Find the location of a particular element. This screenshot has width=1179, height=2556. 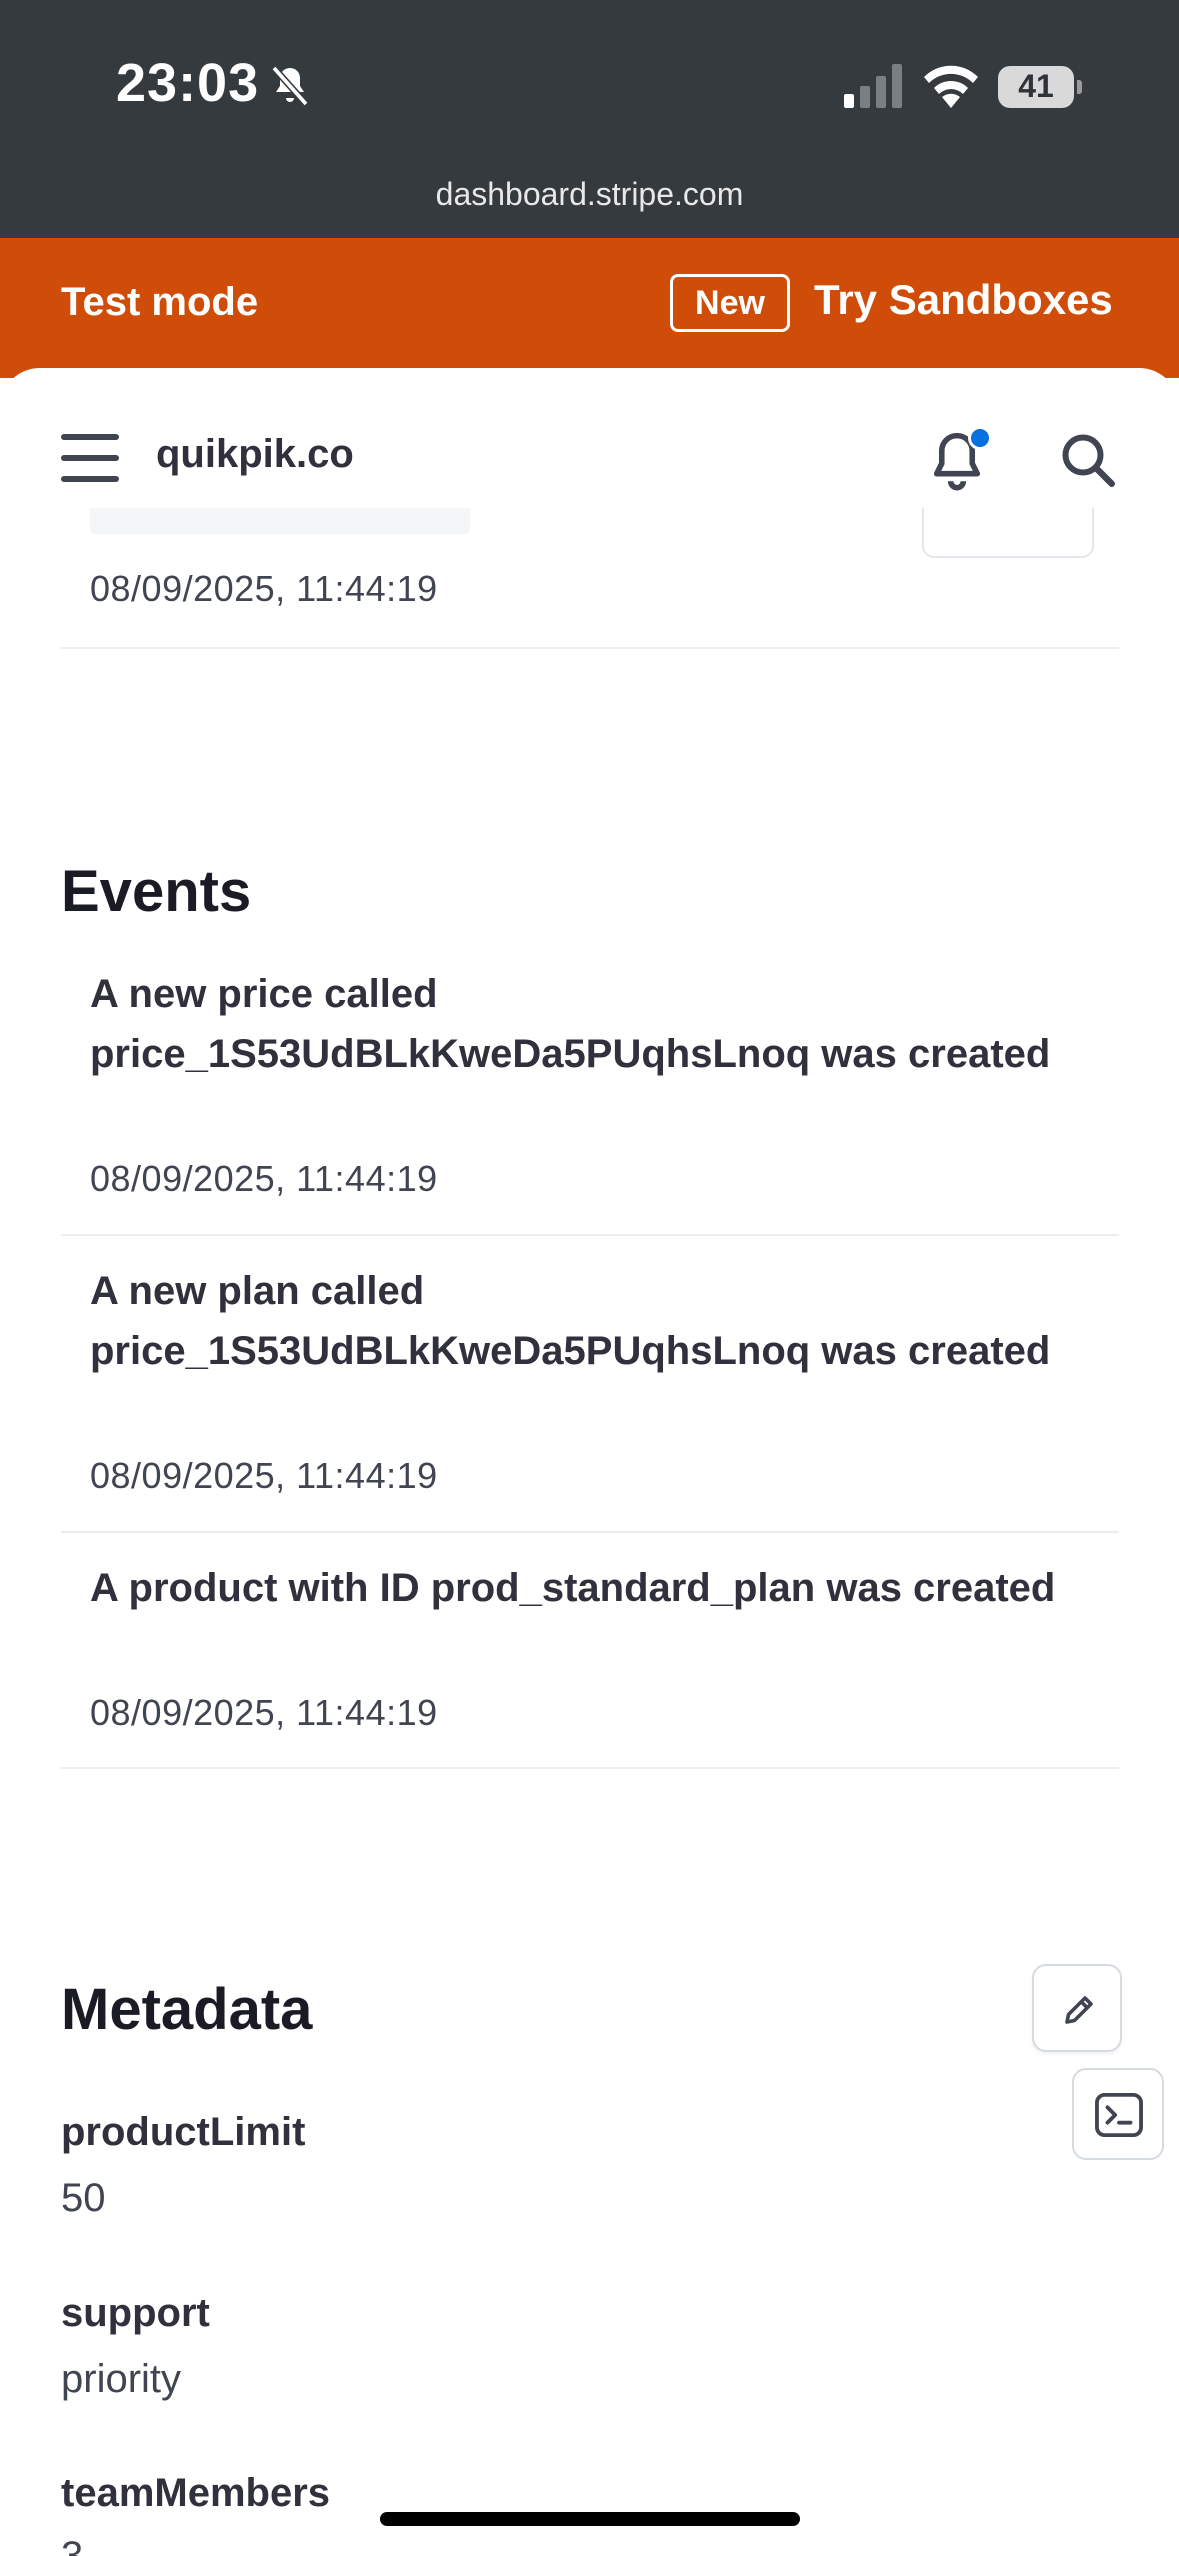

address-bar-url: dashboard.stripe.com is located at coordinates (589, 194).